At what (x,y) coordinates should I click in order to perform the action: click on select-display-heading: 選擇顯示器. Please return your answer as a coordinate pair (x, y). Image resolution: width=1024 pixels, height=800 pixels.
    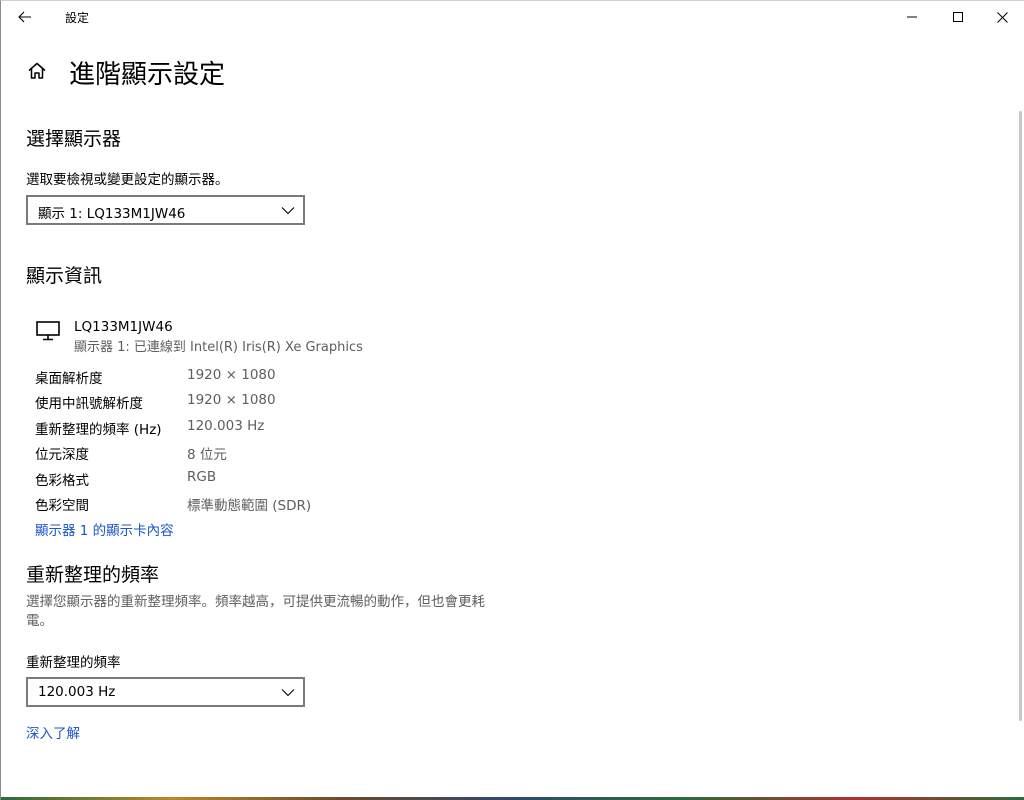
    Looking at the image, I should click on (74, 139).